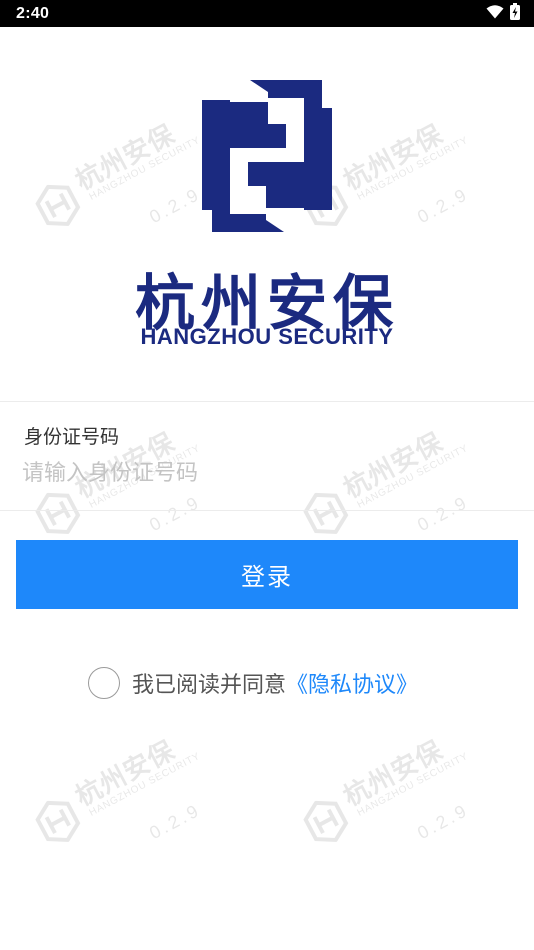 This screenshot has width=534, height=950. I want to click on wifi-icon, so click(495, 13).